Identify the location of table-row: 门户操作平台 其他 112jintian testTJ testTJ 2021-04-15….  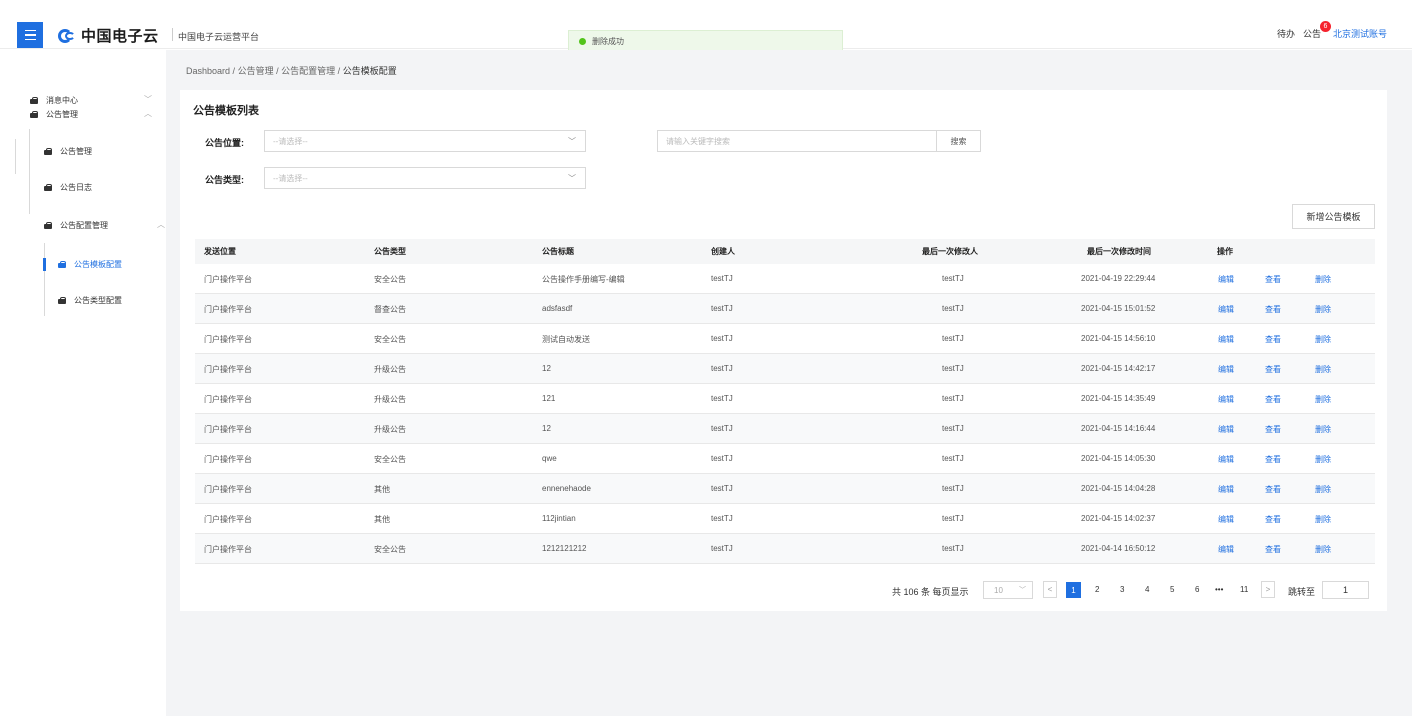
(785, 519).